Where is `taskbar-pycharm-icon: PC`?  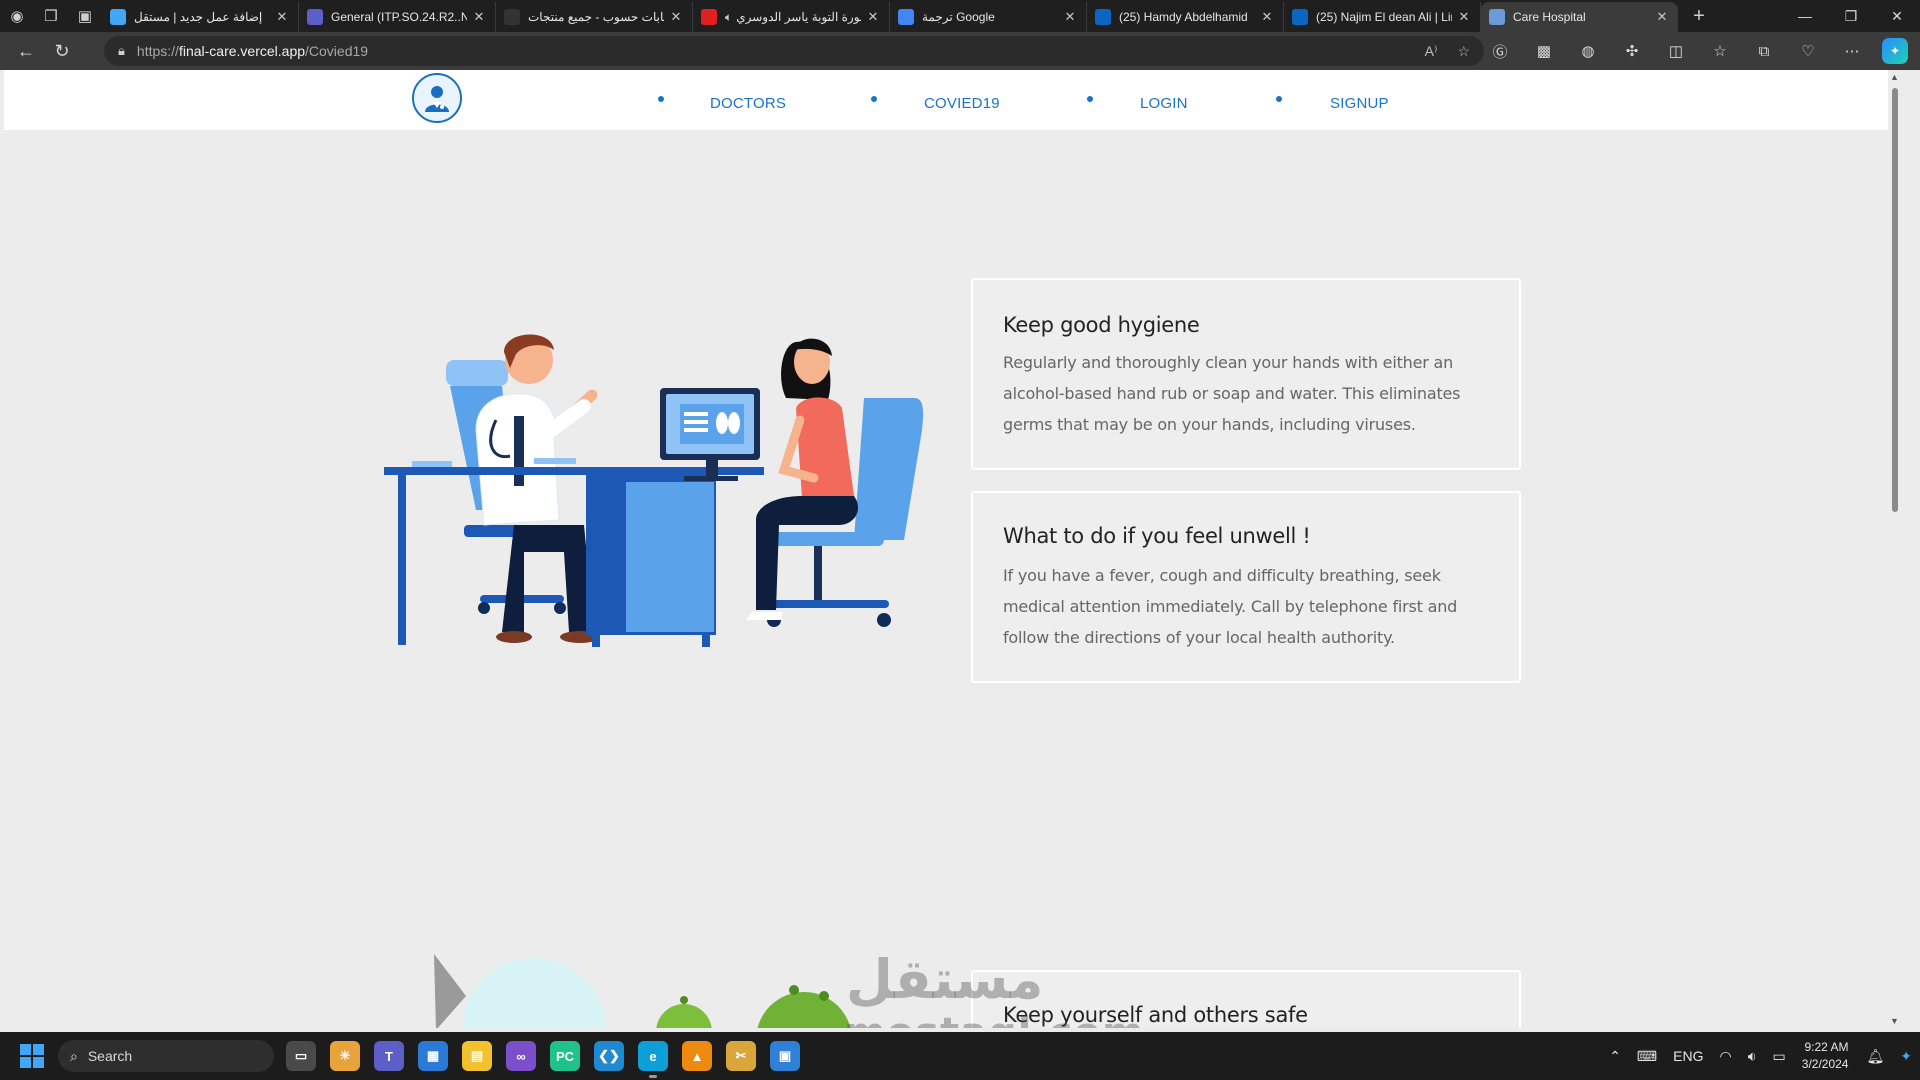 taskbar-pycharm-icon: PC is located at coordinates (565, 1056).